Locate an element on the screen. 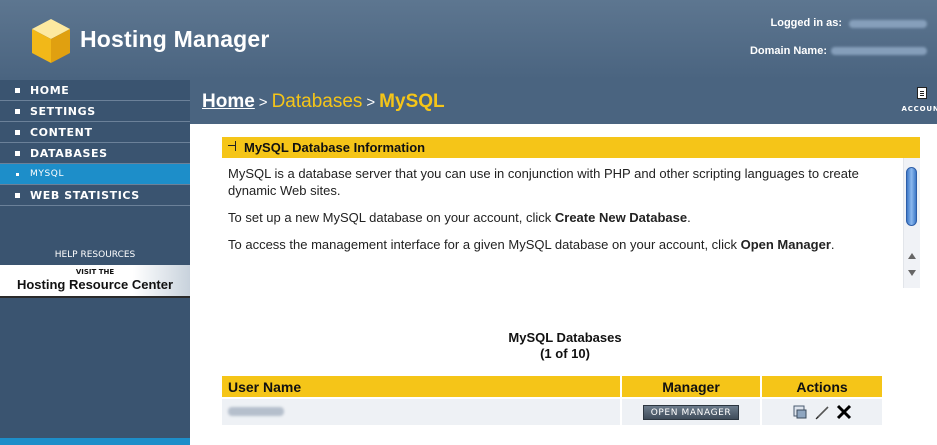  sidebar-item-web-statistics: WEB STATISTICS is located at coordinates (95, 195).